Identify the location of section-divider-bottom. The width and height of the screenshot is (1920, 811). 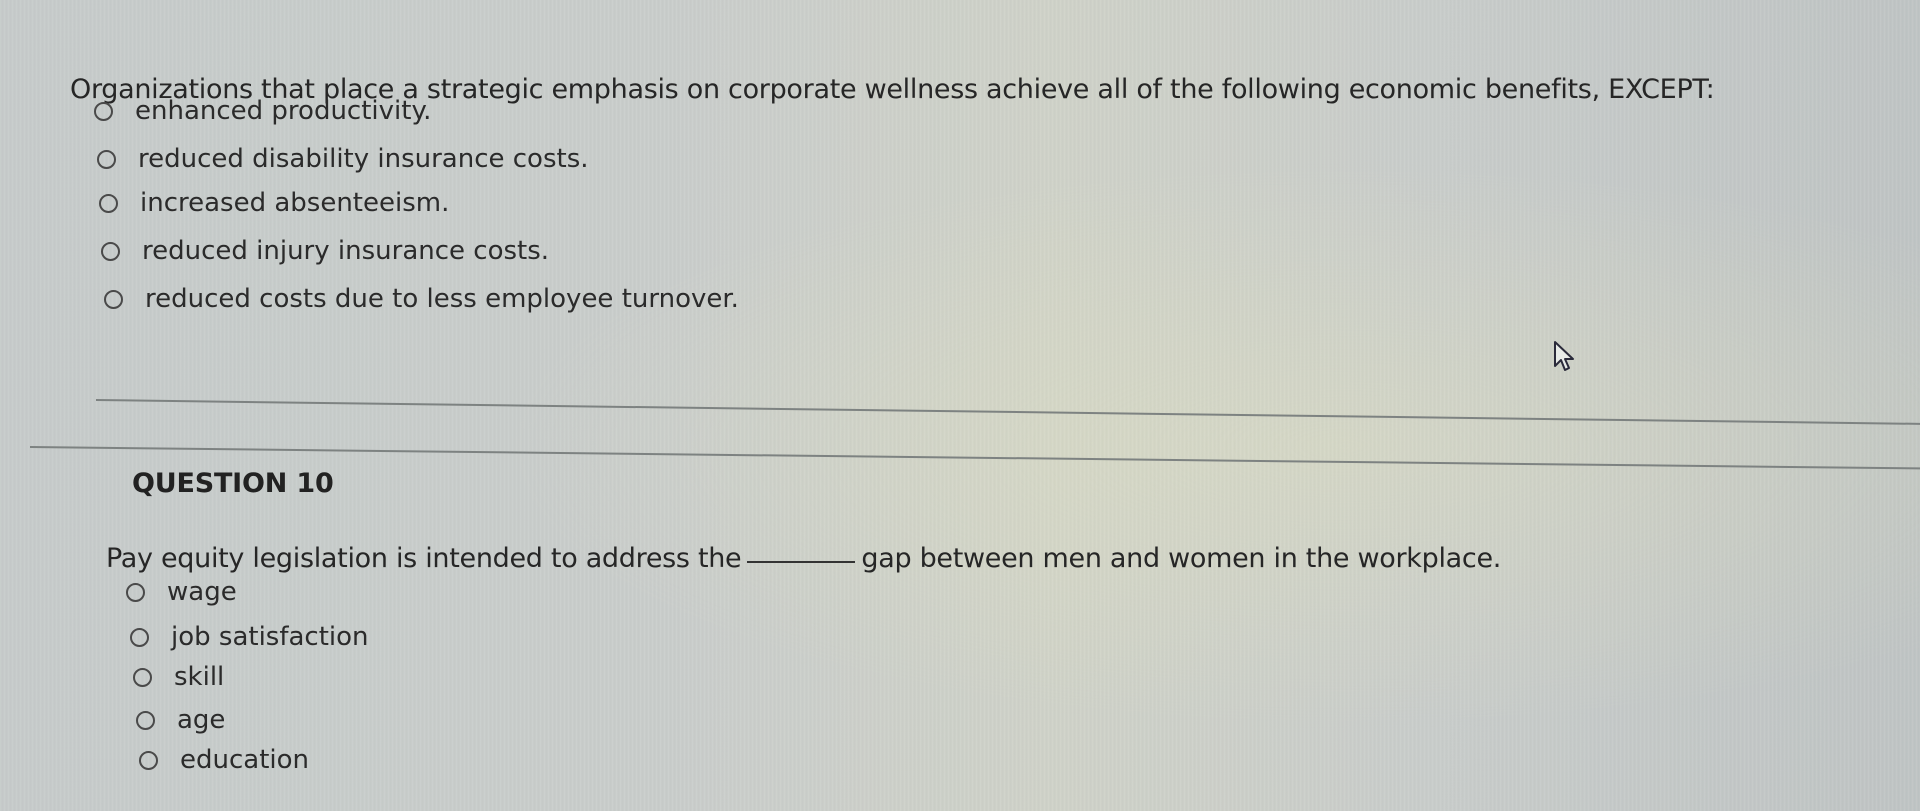
(974, 458).